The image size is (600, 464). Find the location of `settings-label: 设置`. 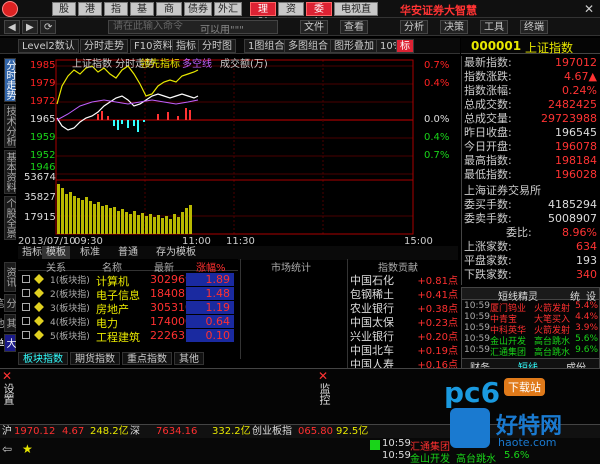

settings-label: 设置 is located at coordinates (9, 394).